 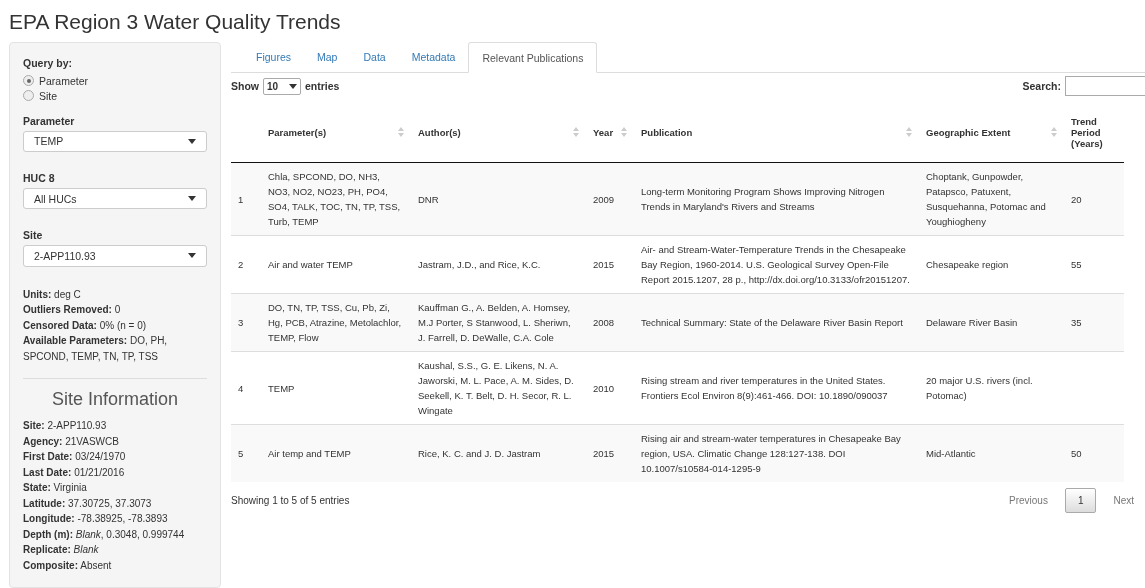 What do you see at coordinates (1028, 500) in the screenshot?
I see `pagination-button: Previous` at bounding box center [1028, 500].